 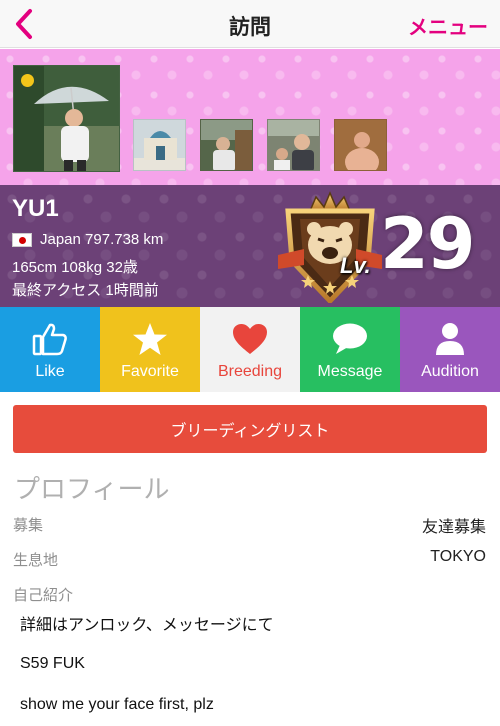 I want to click on thumbs-up-icon, so click(x=50, y=339).